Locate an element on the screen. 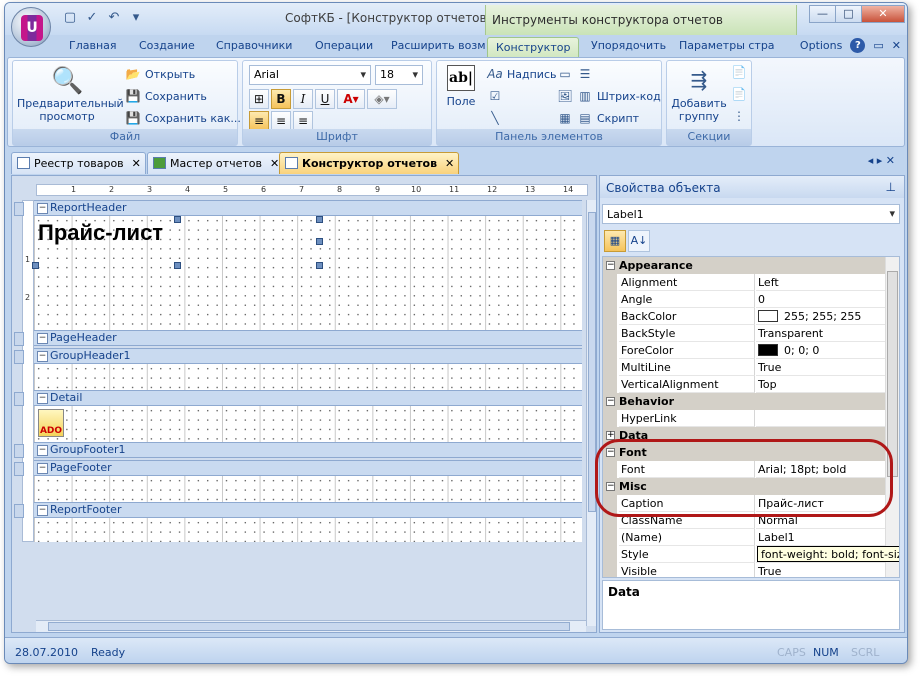 The image size is (922, 682). bold-button: B is located at coordinates (281, 99).